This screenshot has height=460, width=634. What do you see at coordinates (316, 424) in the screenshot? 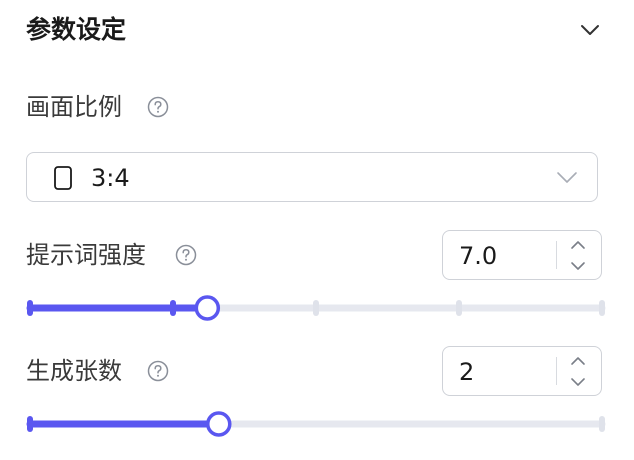
I see `image-count-slider` at bounding box center [316, 424].